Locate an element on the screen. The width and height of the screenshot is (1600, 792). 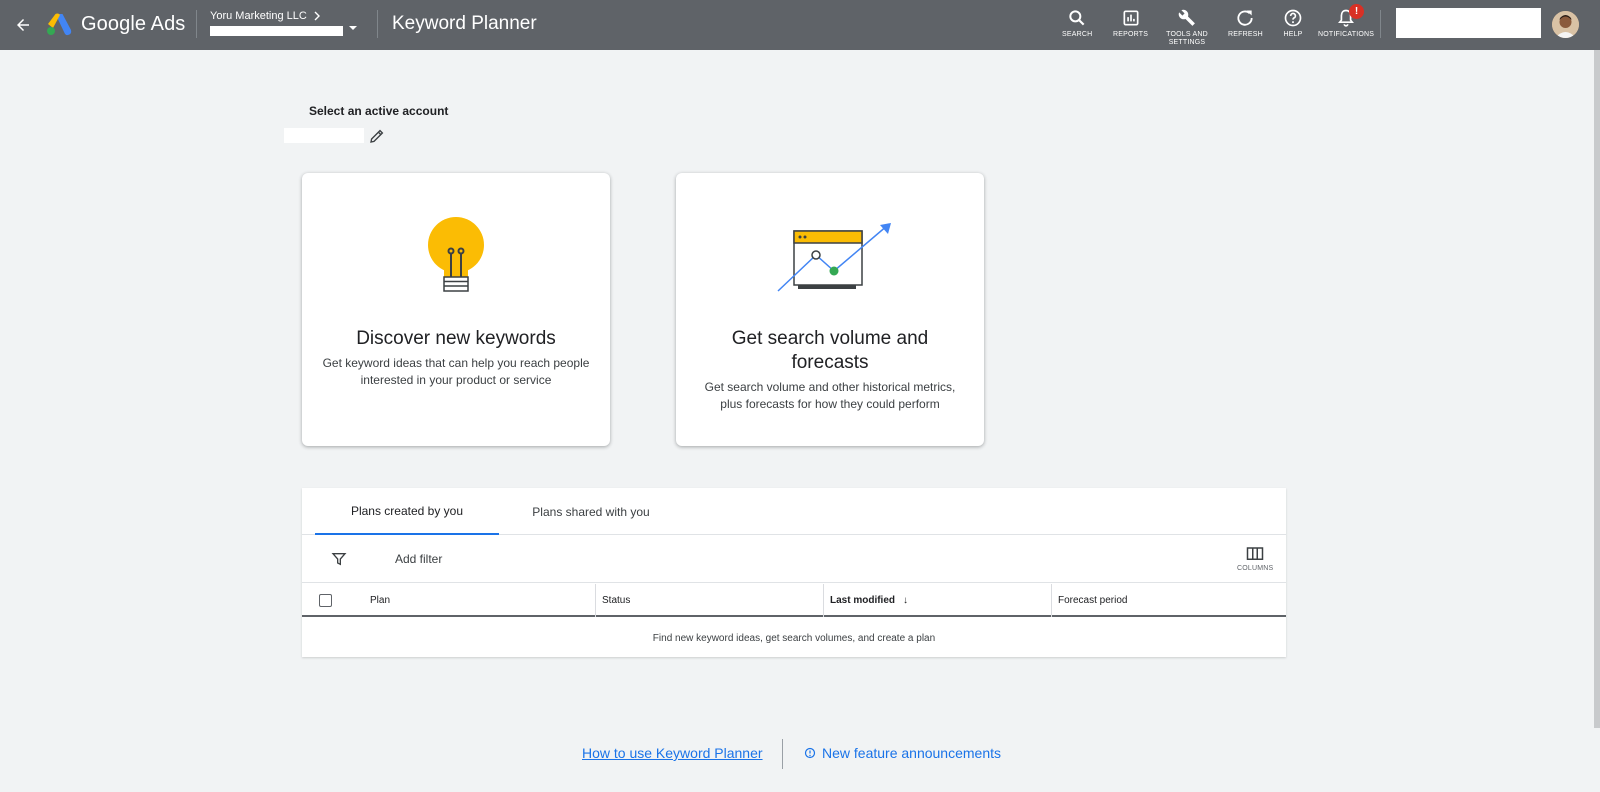
reports-icon is located at coordinates (1131, 18).